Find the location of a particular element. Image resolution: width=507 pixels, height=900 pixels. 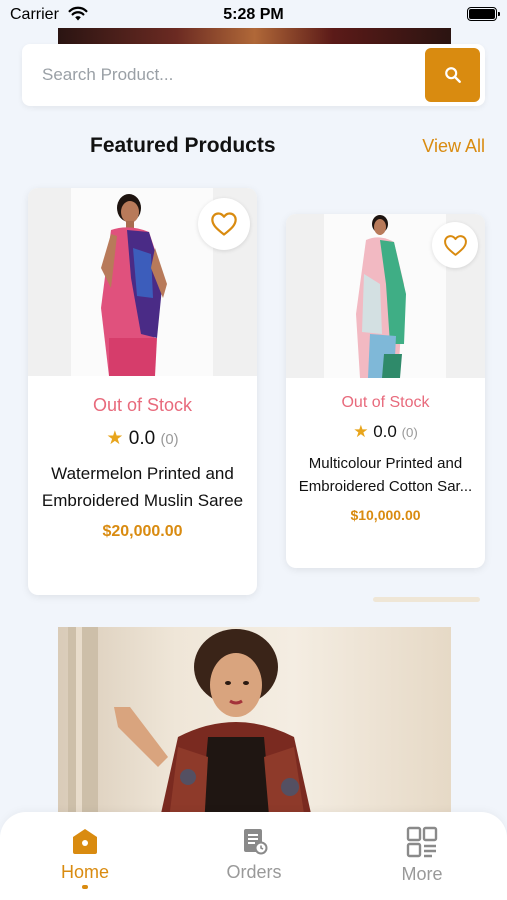

product-price: $20,000.00 is located at coordinates (142, 531).